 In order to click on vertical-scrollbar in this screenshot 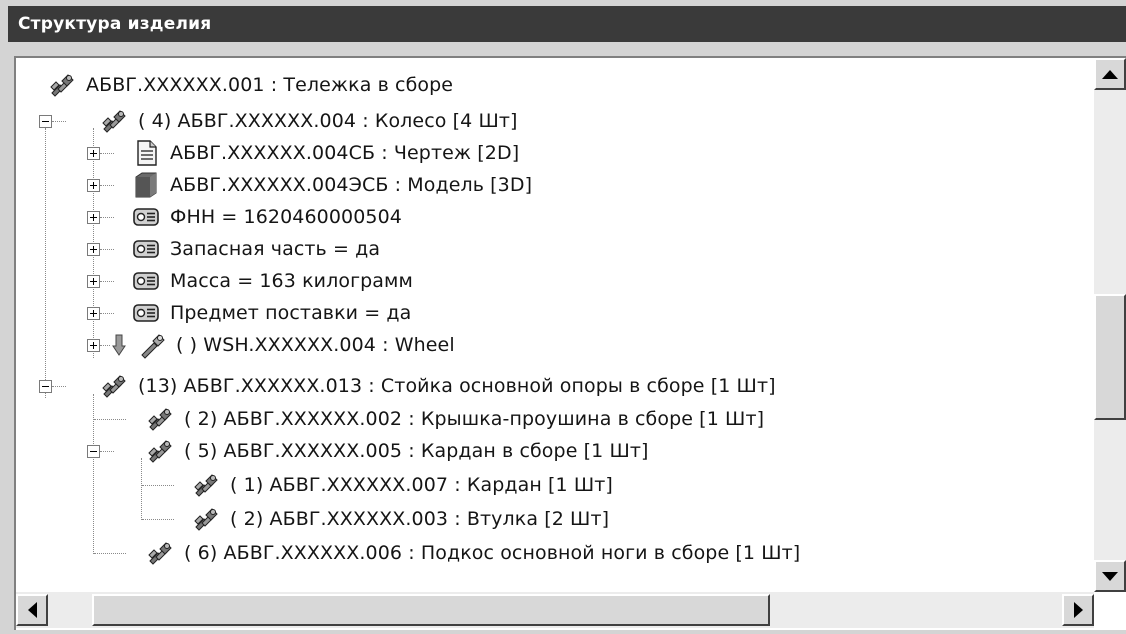, I will do `click(1110, 325)`.